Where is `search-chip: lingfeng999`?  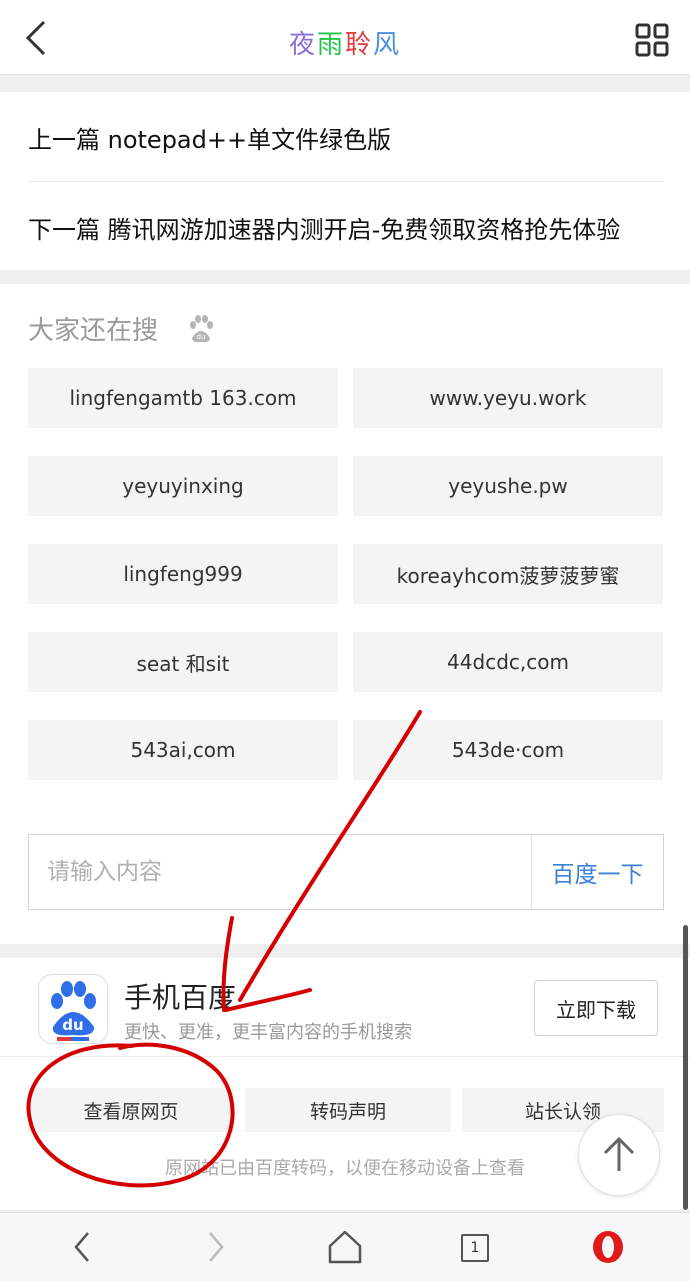
search-chip: lingfeng999 is located at coordinates (183, 574).